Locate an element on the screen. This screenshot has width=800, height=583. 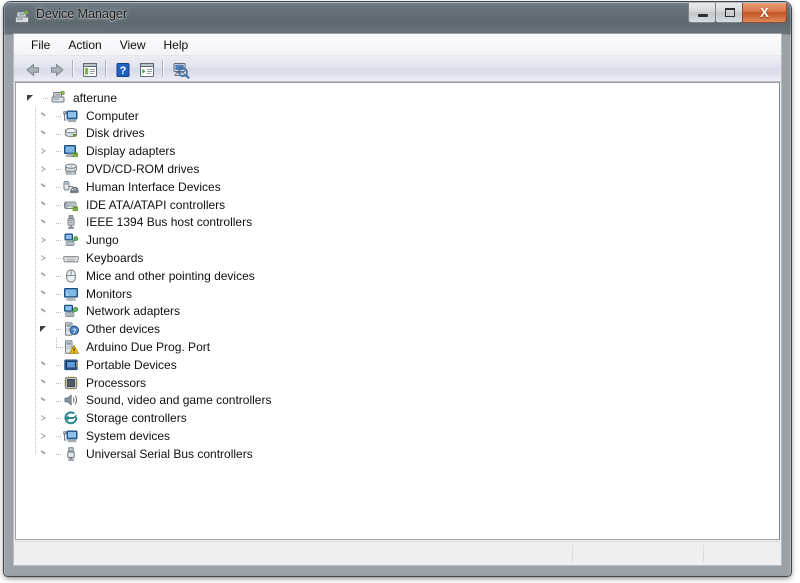
help-button: ? is located at coordinates (122, 69).